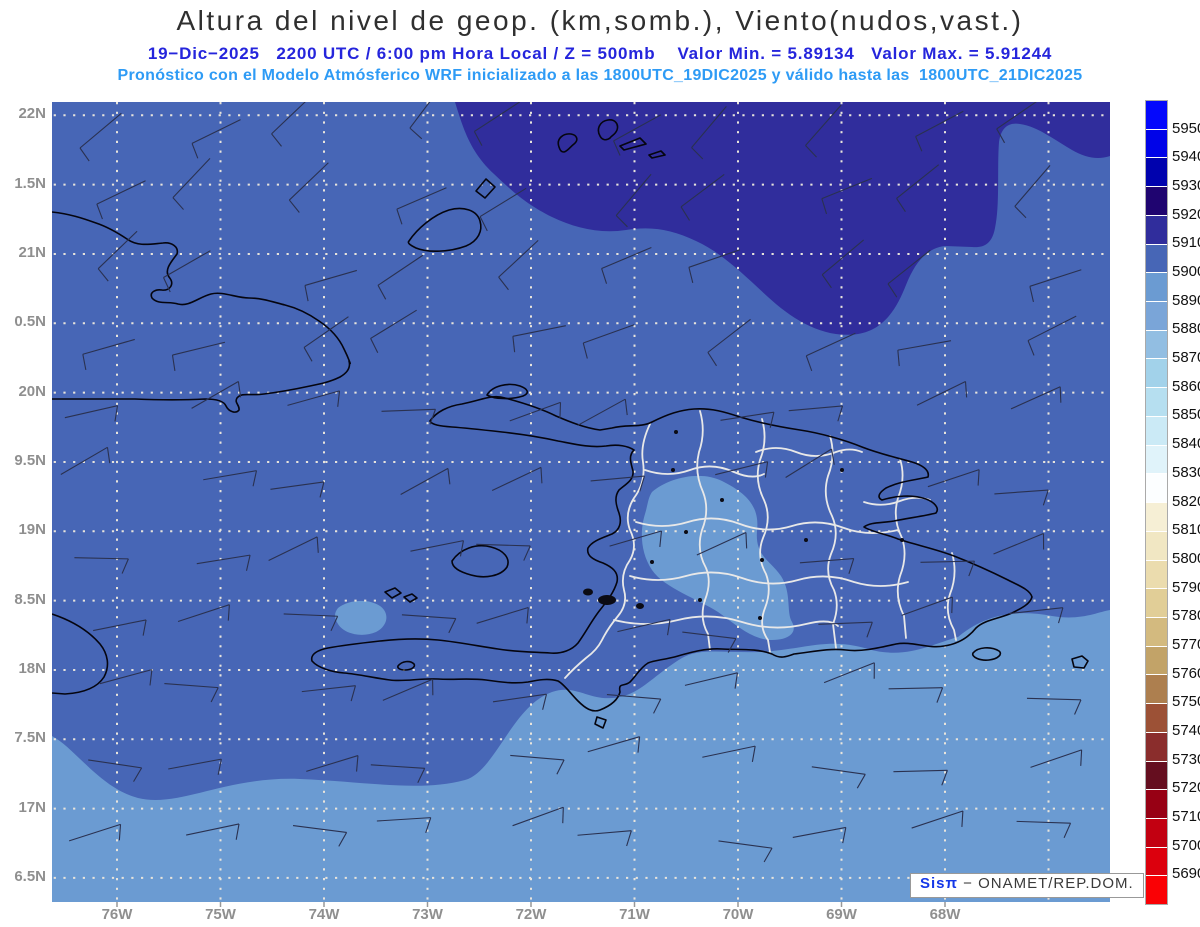 The image size is (1200, 927). Describe the element at coordinates (32, 530) in the screenshot. I see `lat-label: 19N` at that location.